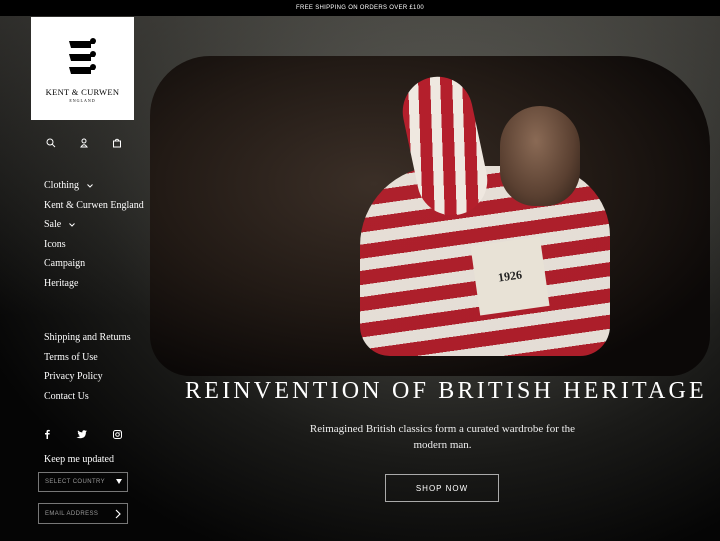  What do you see at coordinates (87, 358) in the screenshot?
I see `nav-item-terms: Terms of Use` at bounding box center [87, 358].